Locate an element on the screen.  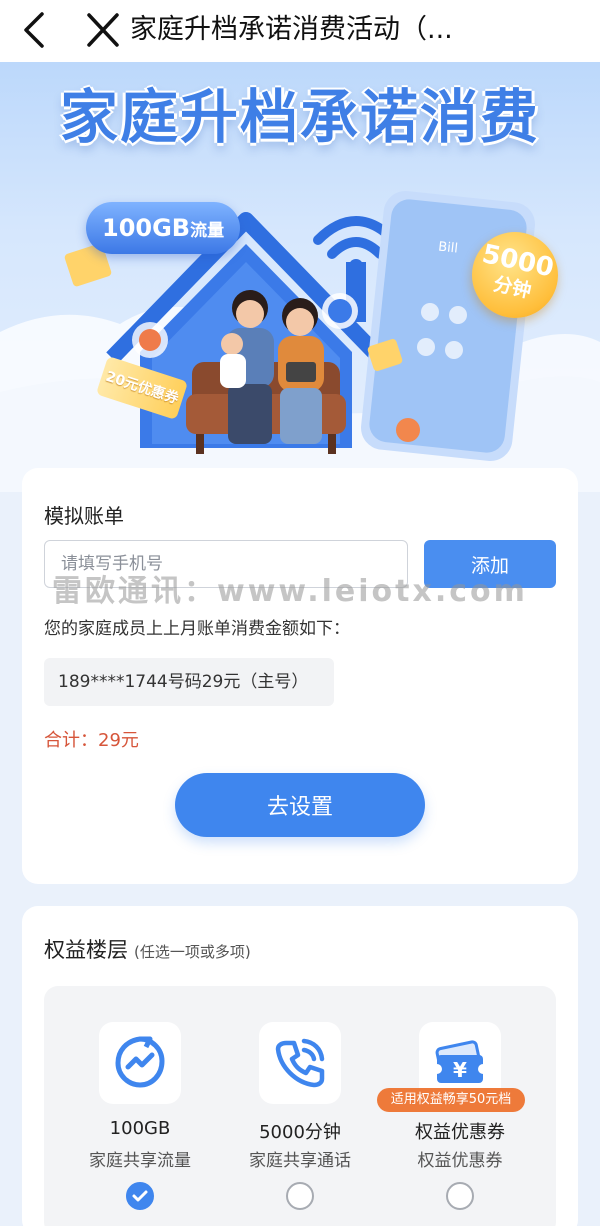
add-button: 添加 is located at coordinates (490, 564).